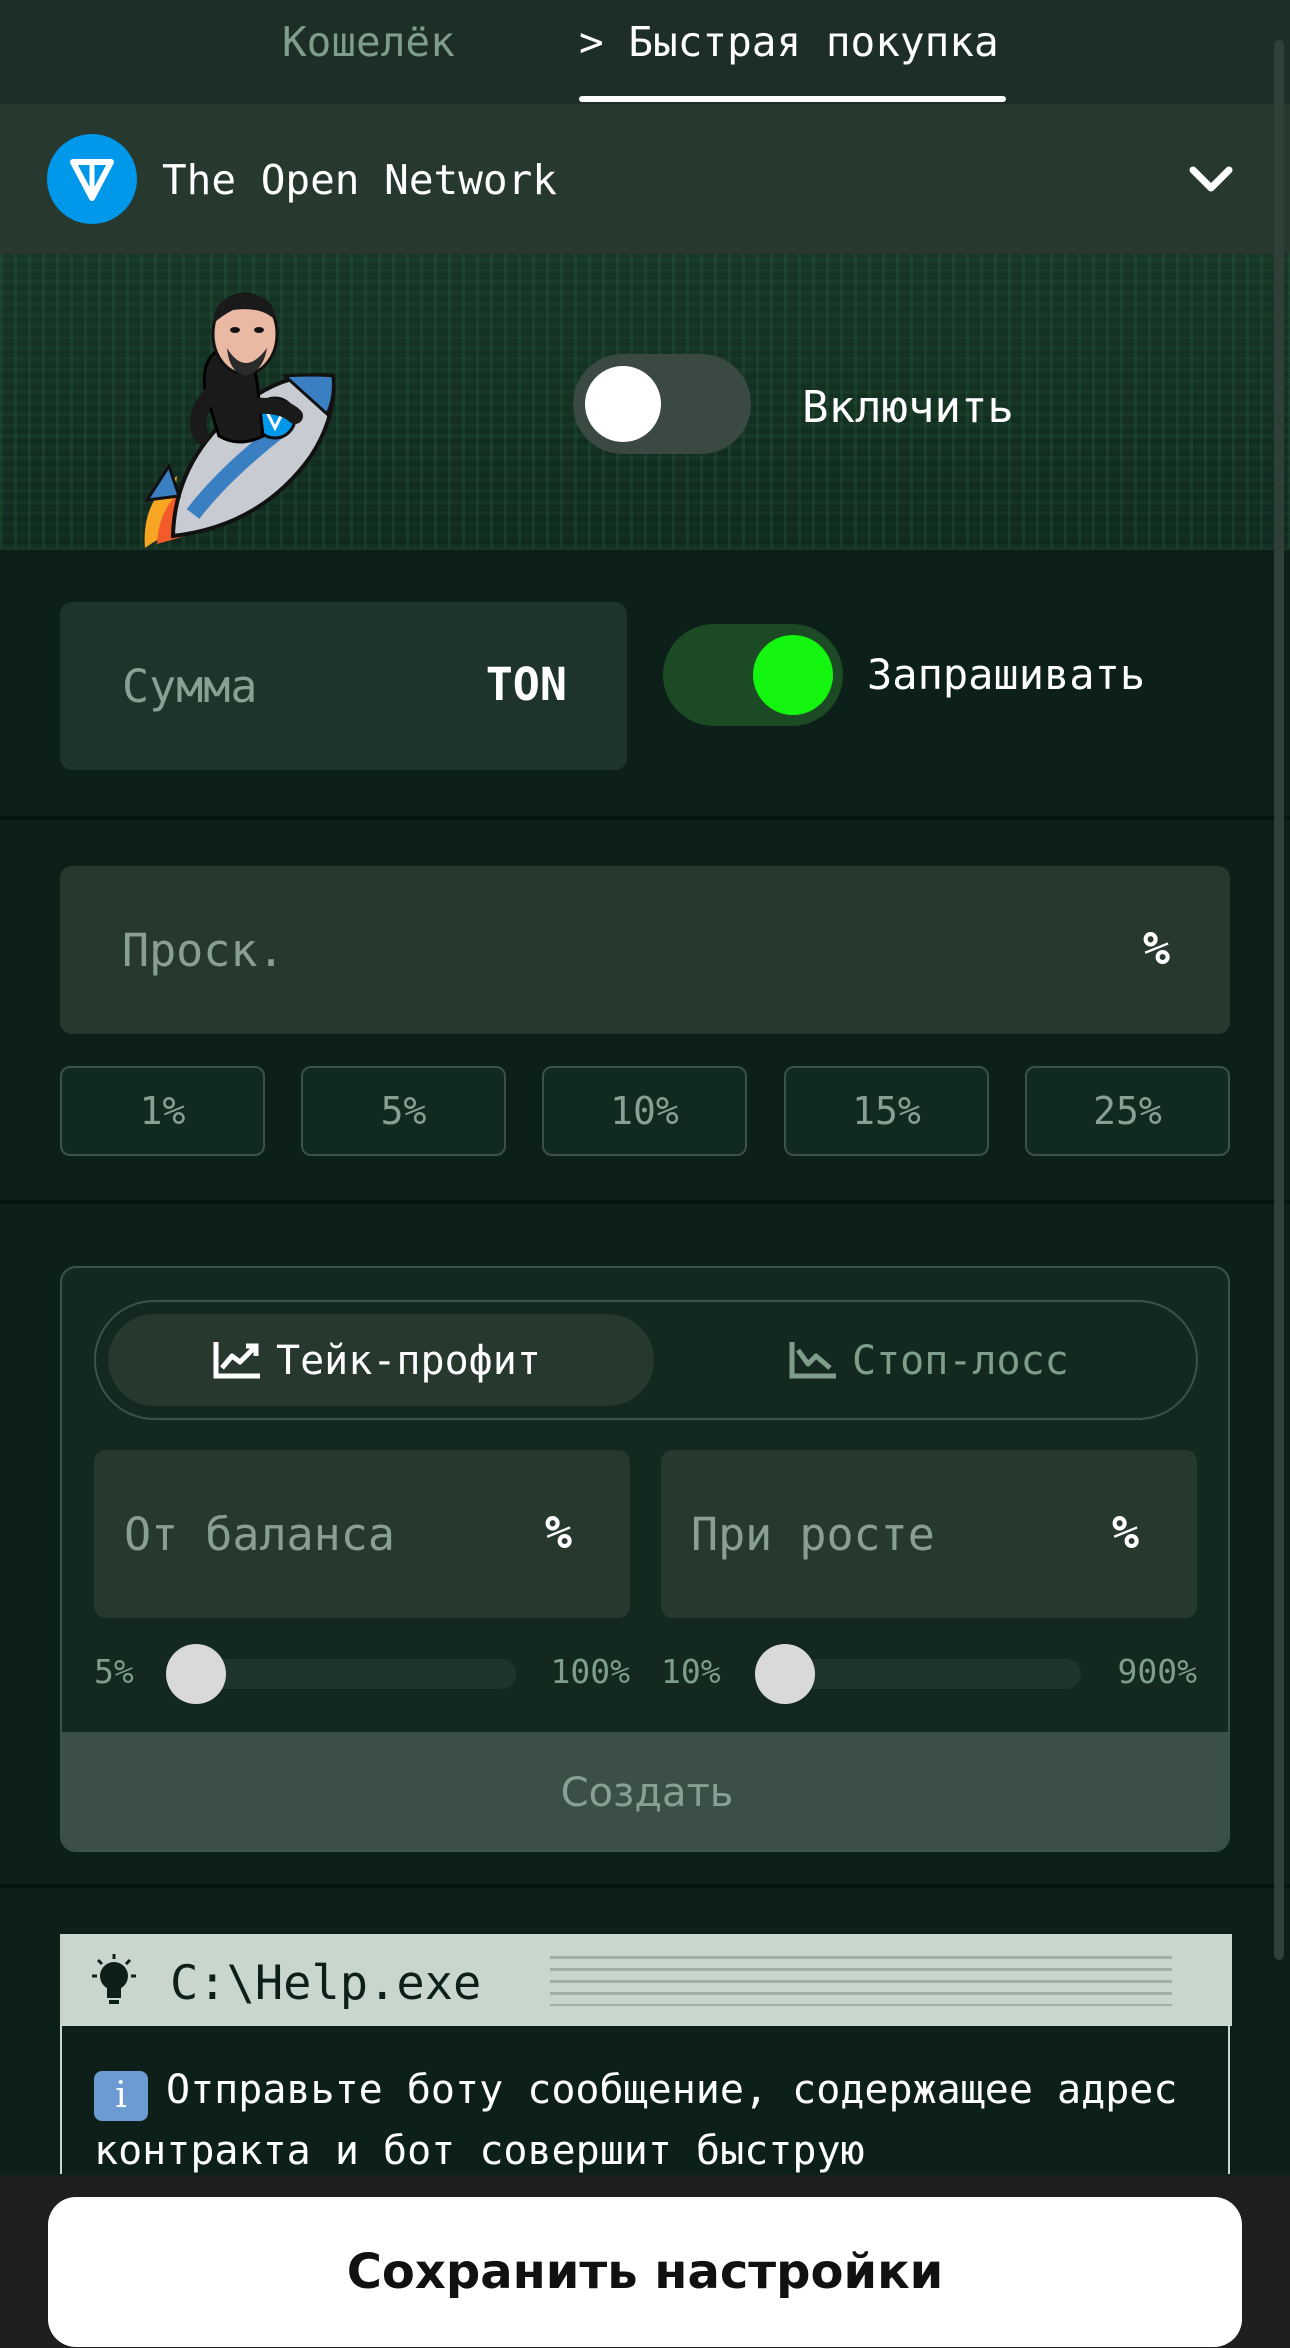 The width and height of the screenshot is (1290, 2348). What do you see at coordinates (203, 950) in the screenshot?
I see `slippage-placeholder: Проск.` at bounding box center [203, 950].